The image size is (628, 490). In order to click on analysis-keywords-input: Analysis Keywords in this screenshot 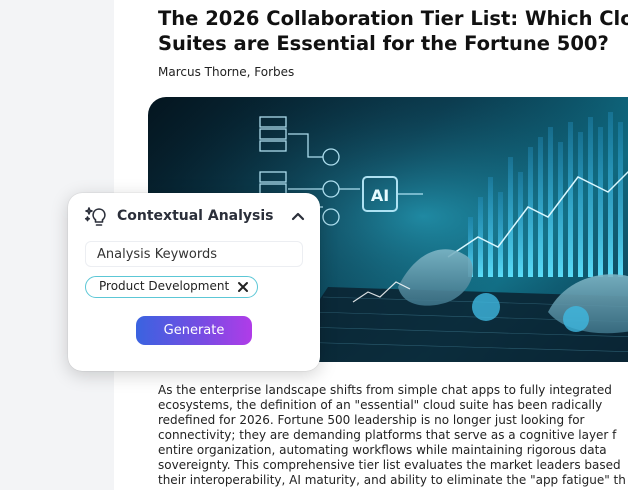, I will do `click(194, 254)`.